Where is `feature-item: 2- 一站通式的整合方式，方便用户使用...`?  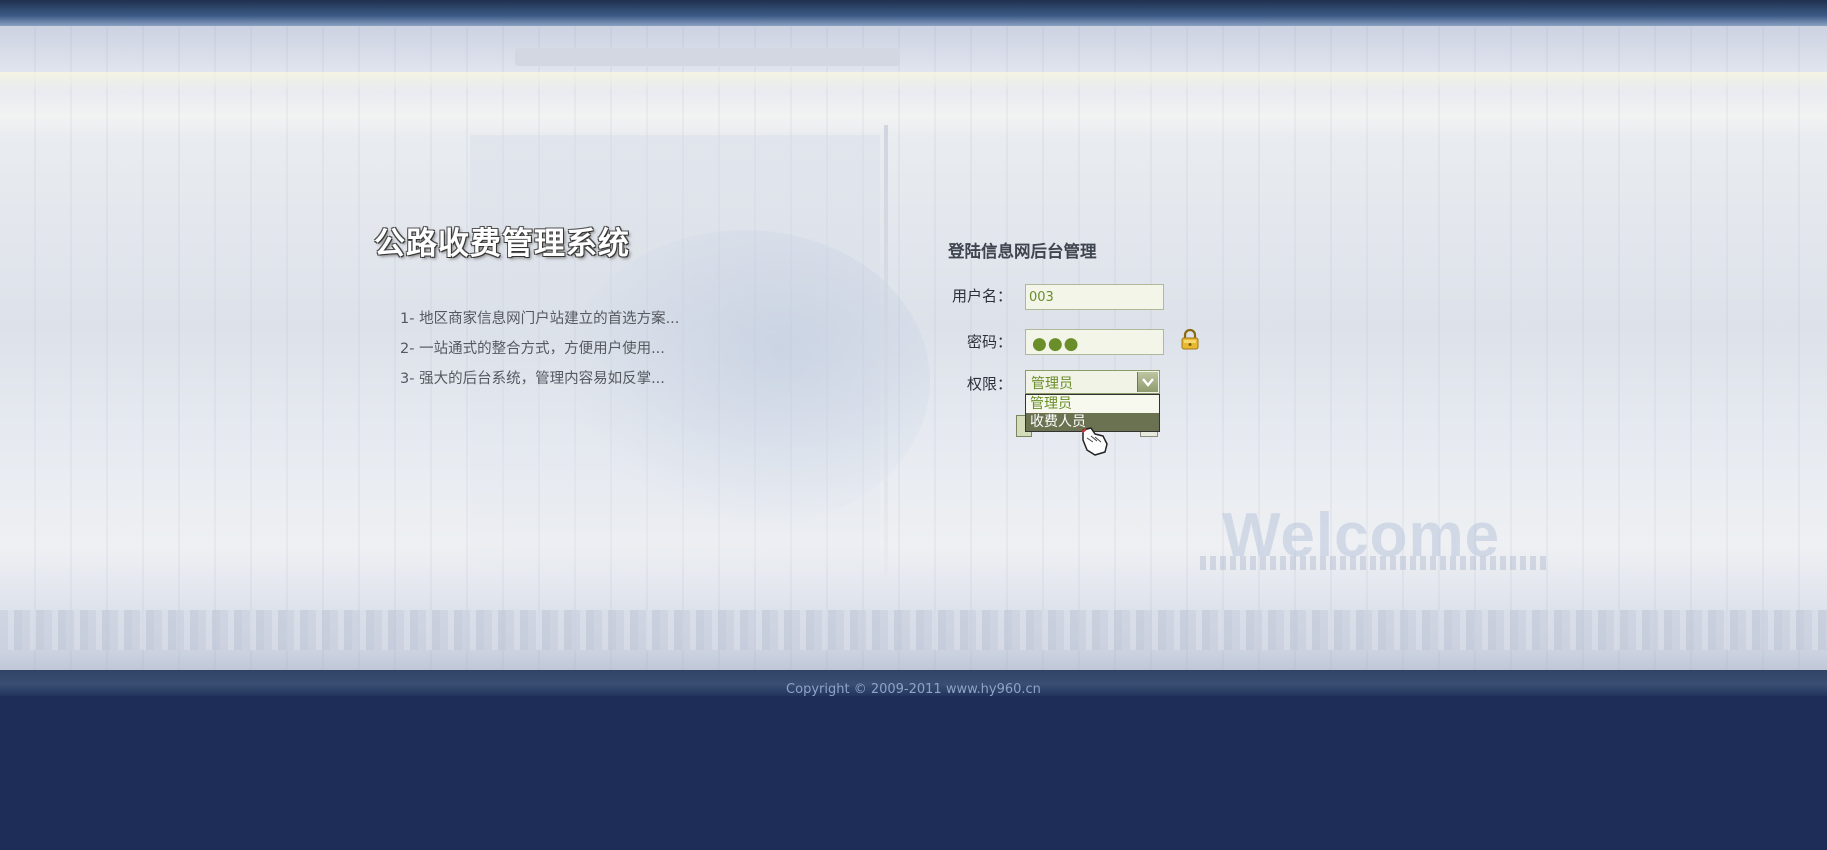
feature-item: 2- 一站通式的整合方式，方便用户使用... is located at coordinates (532, 349).